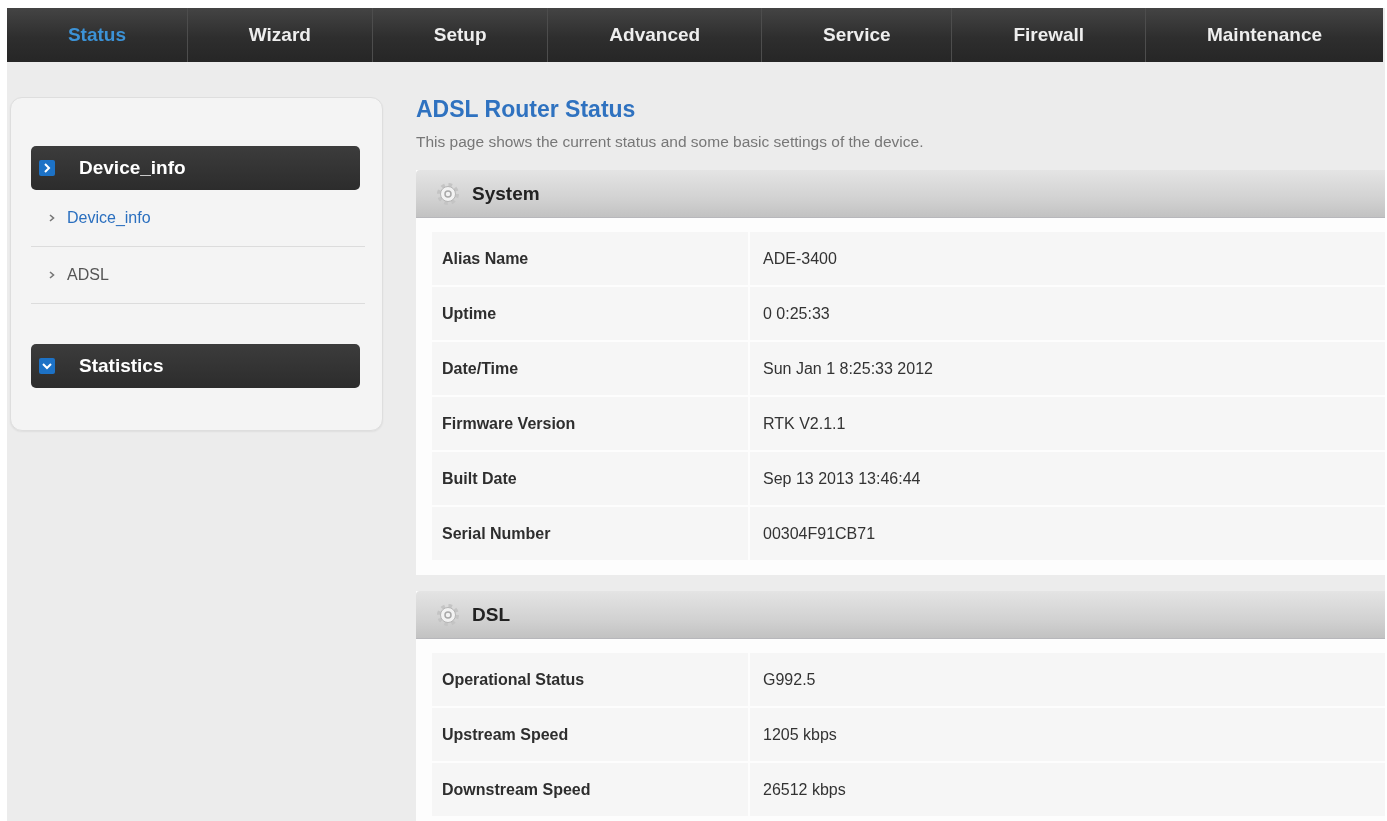 This screenshot has width=1387, height=821. I want to click on field-value-cell: RTK V2.1.1, so click(1067, 423).